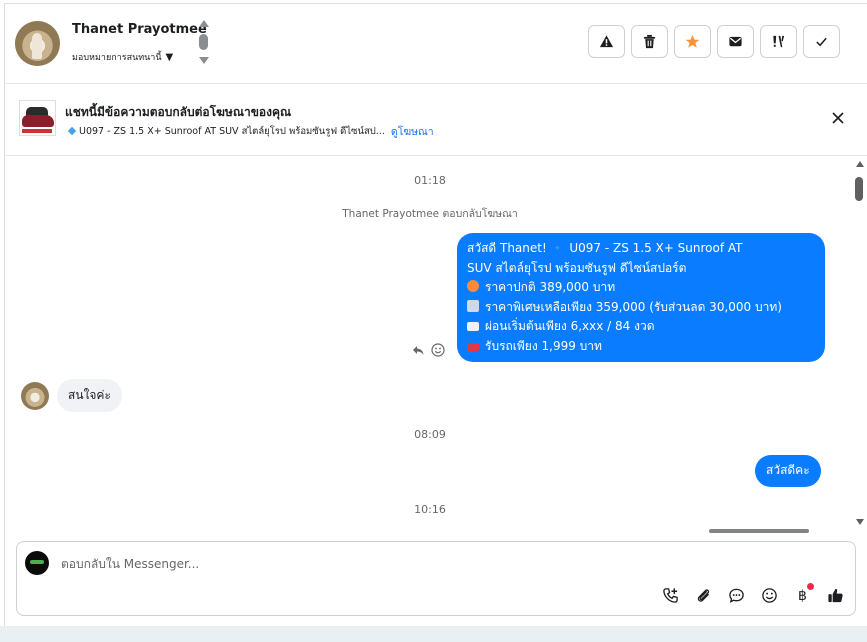  I want to click on react-emoji-icon, so click(438, 350).